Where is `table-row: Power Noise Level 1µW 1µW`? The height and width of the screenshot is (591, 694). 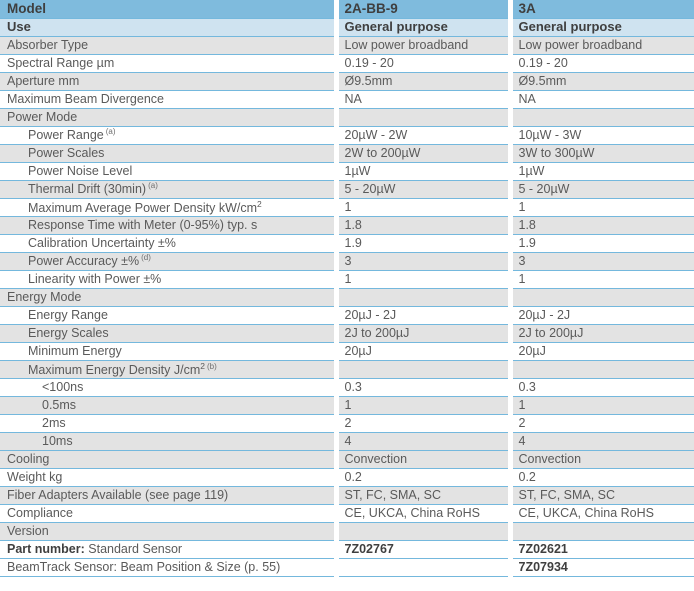 table-row: Power Noise Level 1µW 1µW is located at coordinates (347, 171).